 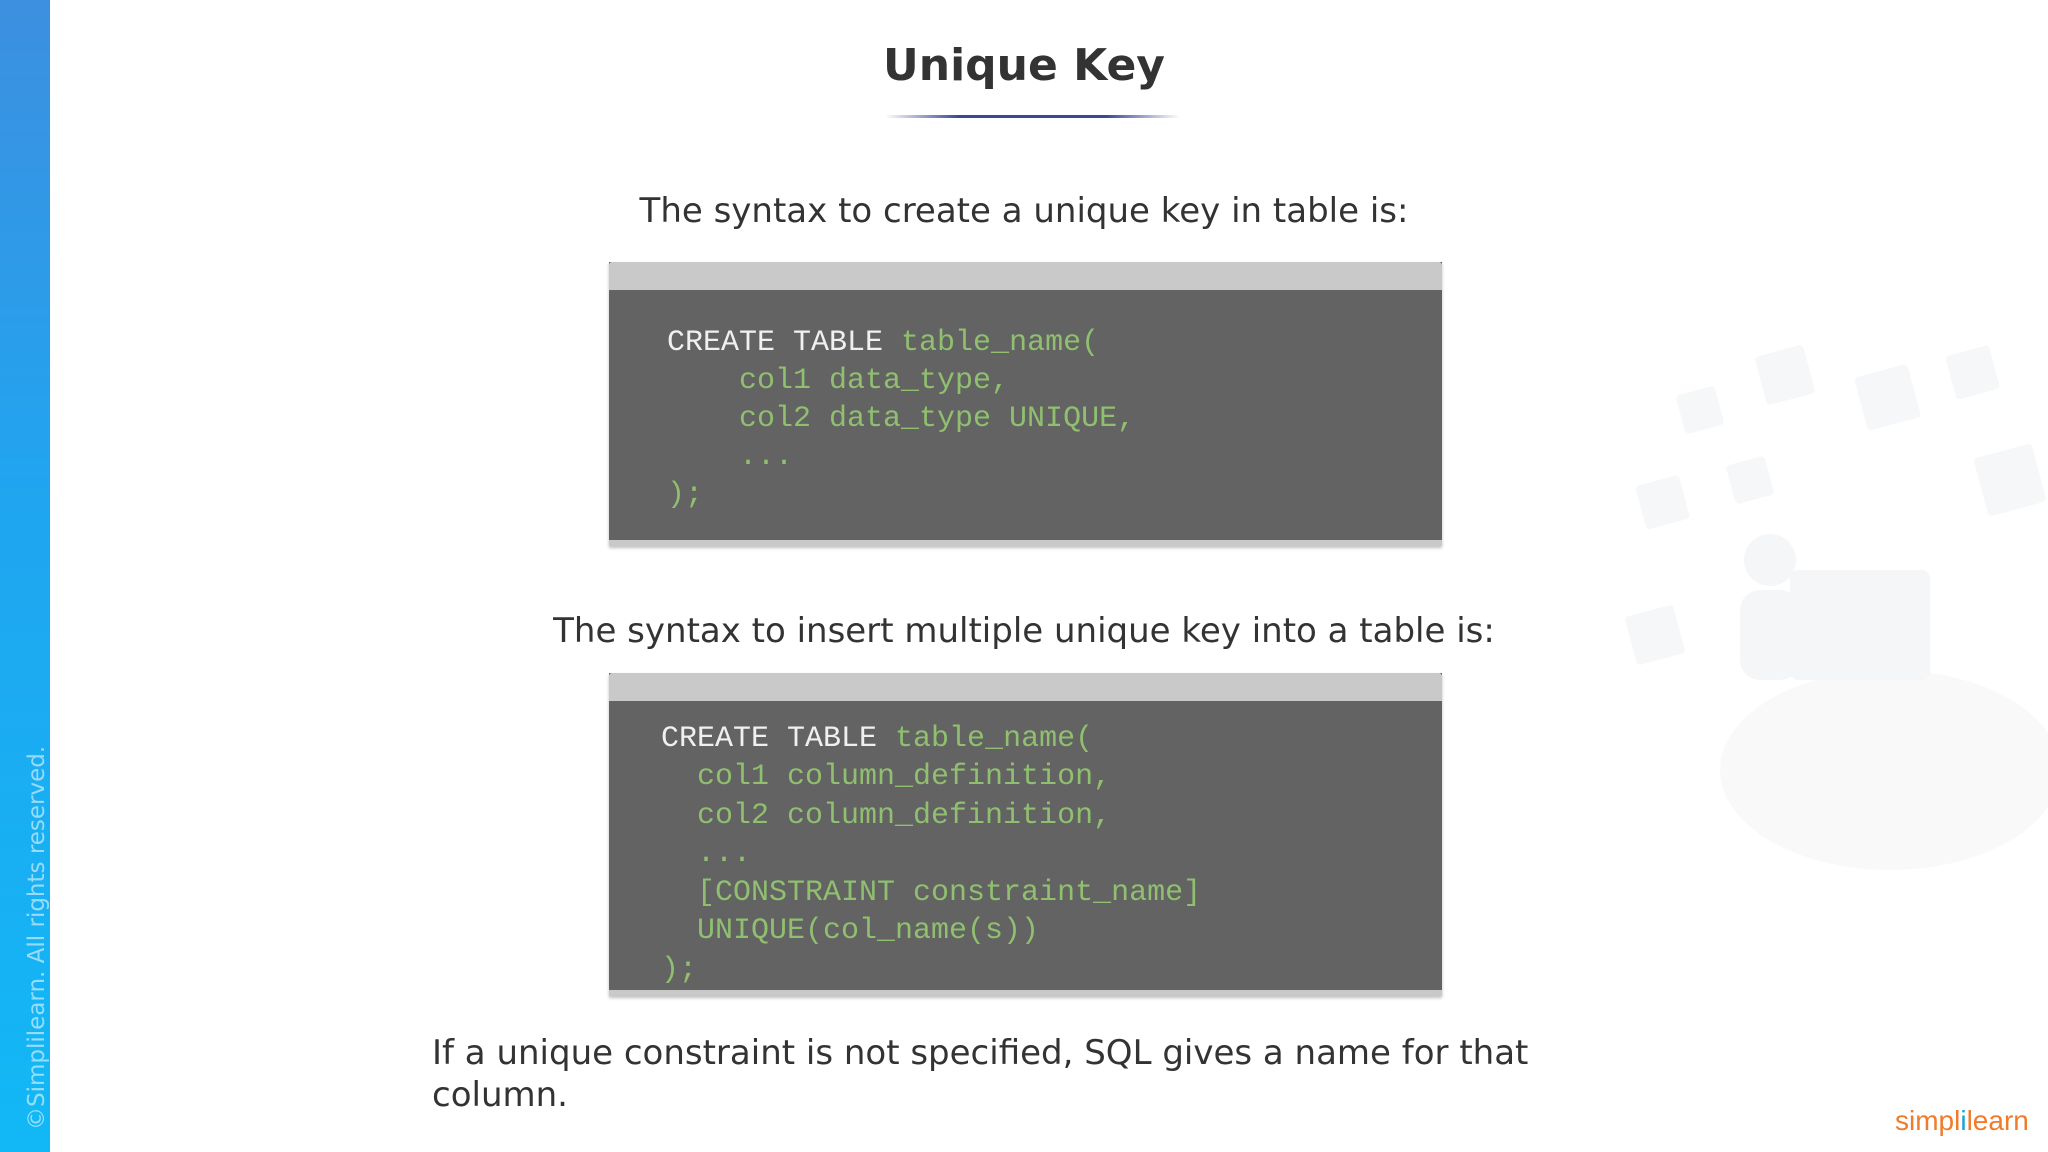 I want to click on simplilearn-logo: simplilearn, so click(x=1962, y=1121).